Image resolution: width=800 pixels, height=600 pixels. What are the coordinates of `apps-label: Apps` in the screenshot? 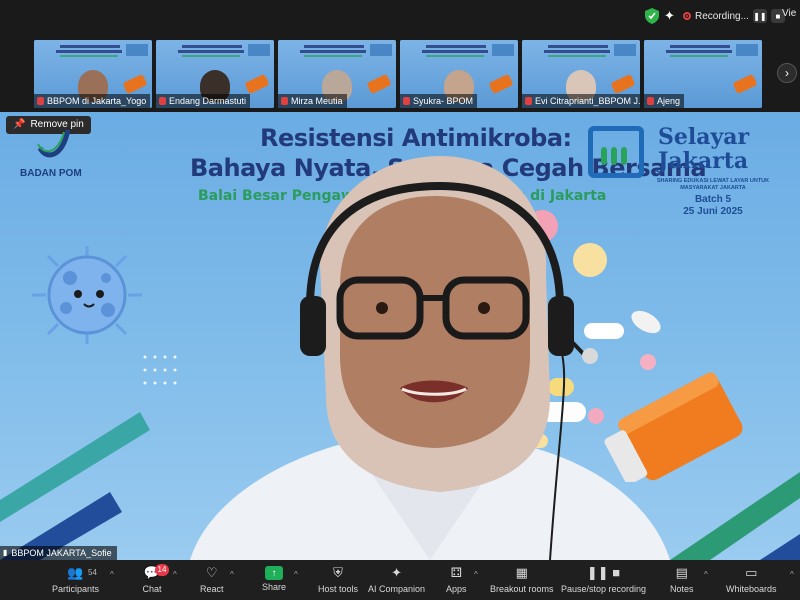 It's located at (456, 589).